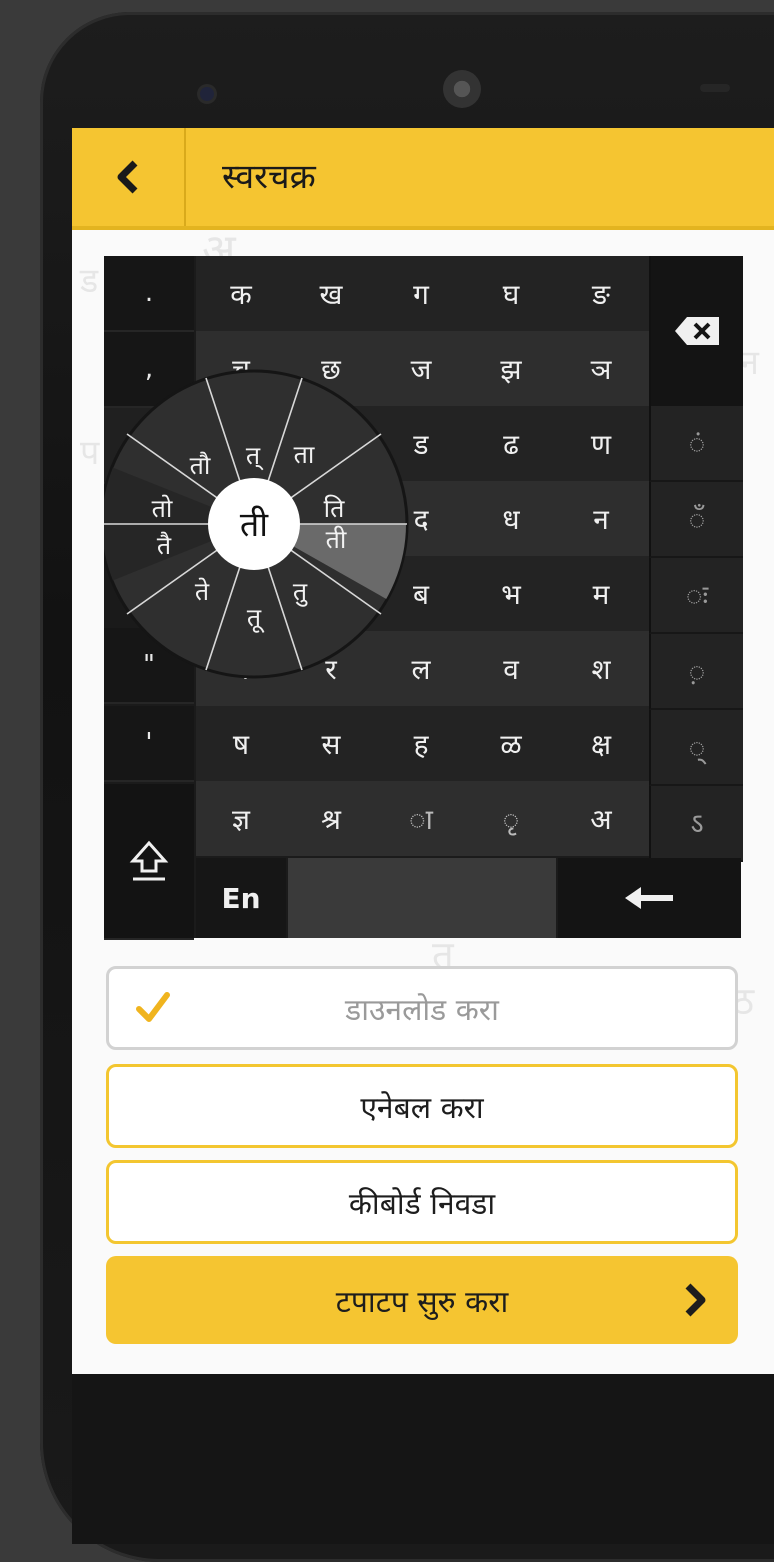 This screenshot has height=1562, width=774. What do you see at coordinates (421, 818) in the screenshot?
I see `letter-key: ा` at bounding box center [421, 818].